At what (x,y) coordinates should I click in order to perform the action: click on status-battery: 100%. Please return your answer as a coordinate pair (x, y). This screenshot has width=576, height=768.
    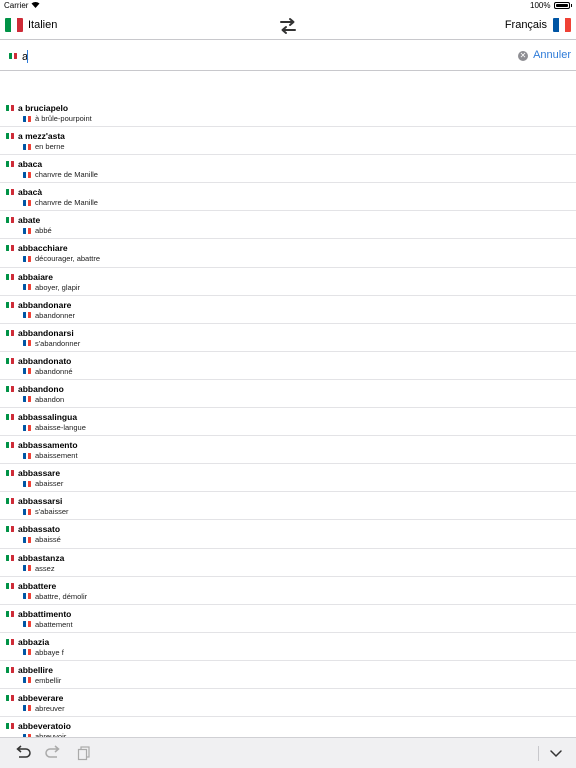
    Looking at the image, I should click on (551, 5).